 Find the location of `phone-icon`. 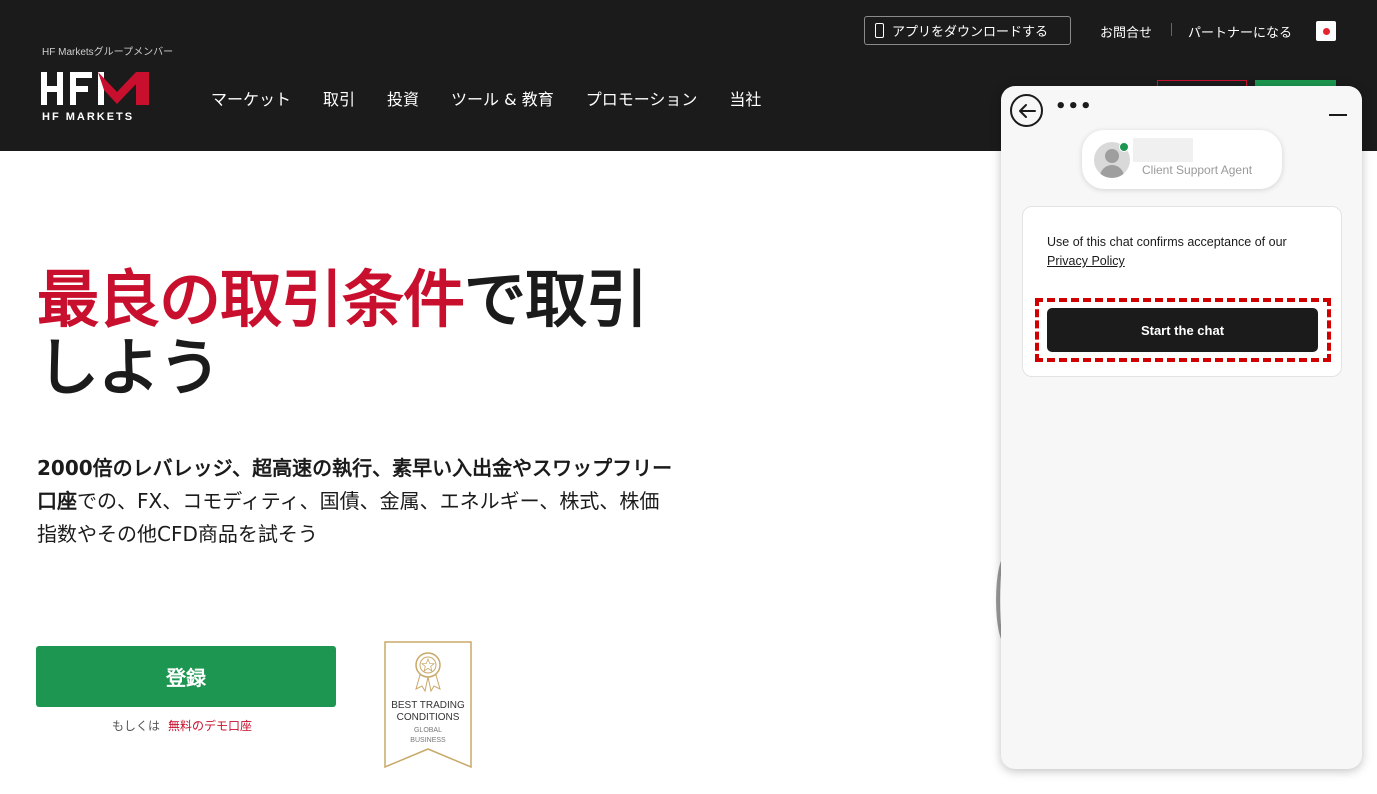

phone-icon is located at coordinates (879, 30).